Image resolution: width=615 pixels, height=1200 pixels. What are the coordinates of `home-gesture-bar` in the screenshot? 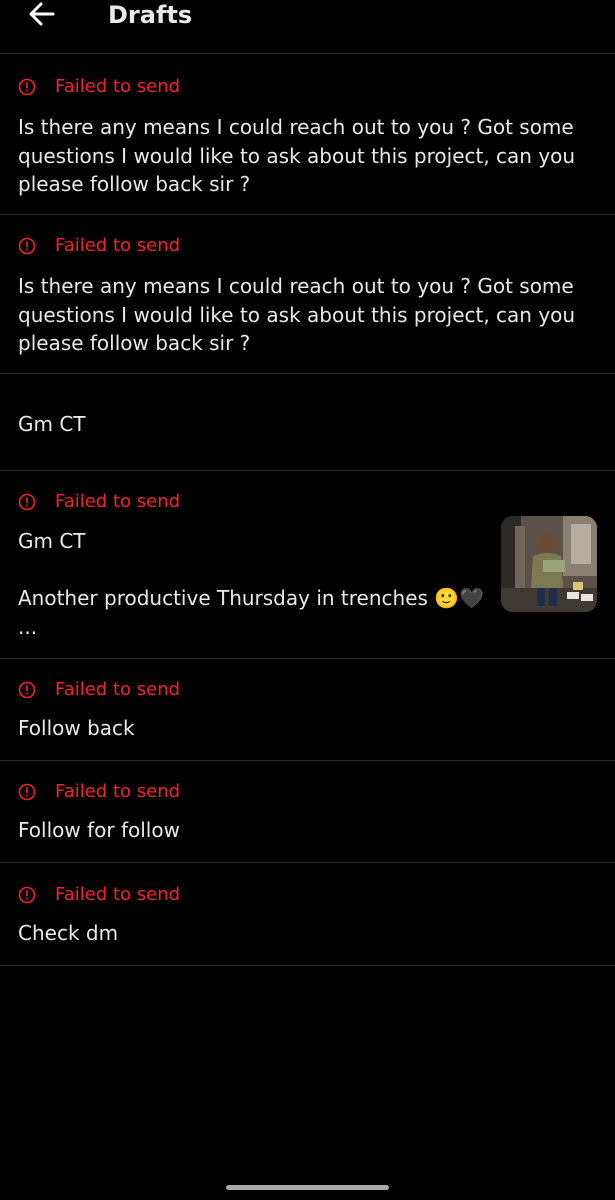 It's located at (307, 1187).